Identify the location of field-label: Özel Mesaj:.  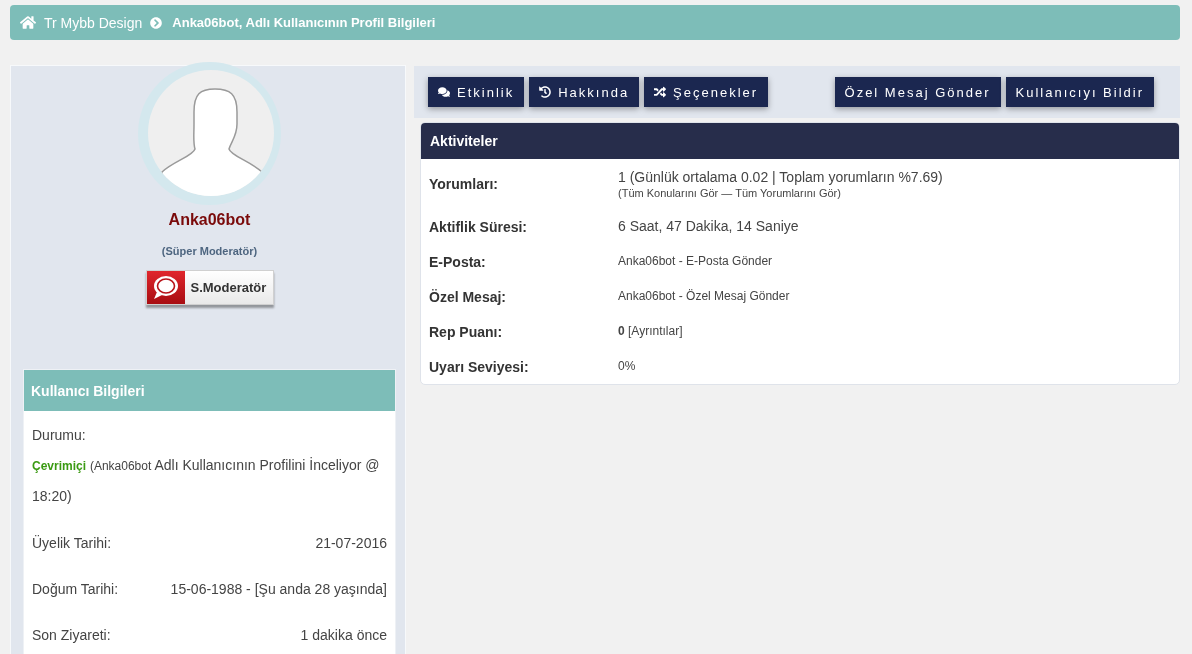
(468, 296).